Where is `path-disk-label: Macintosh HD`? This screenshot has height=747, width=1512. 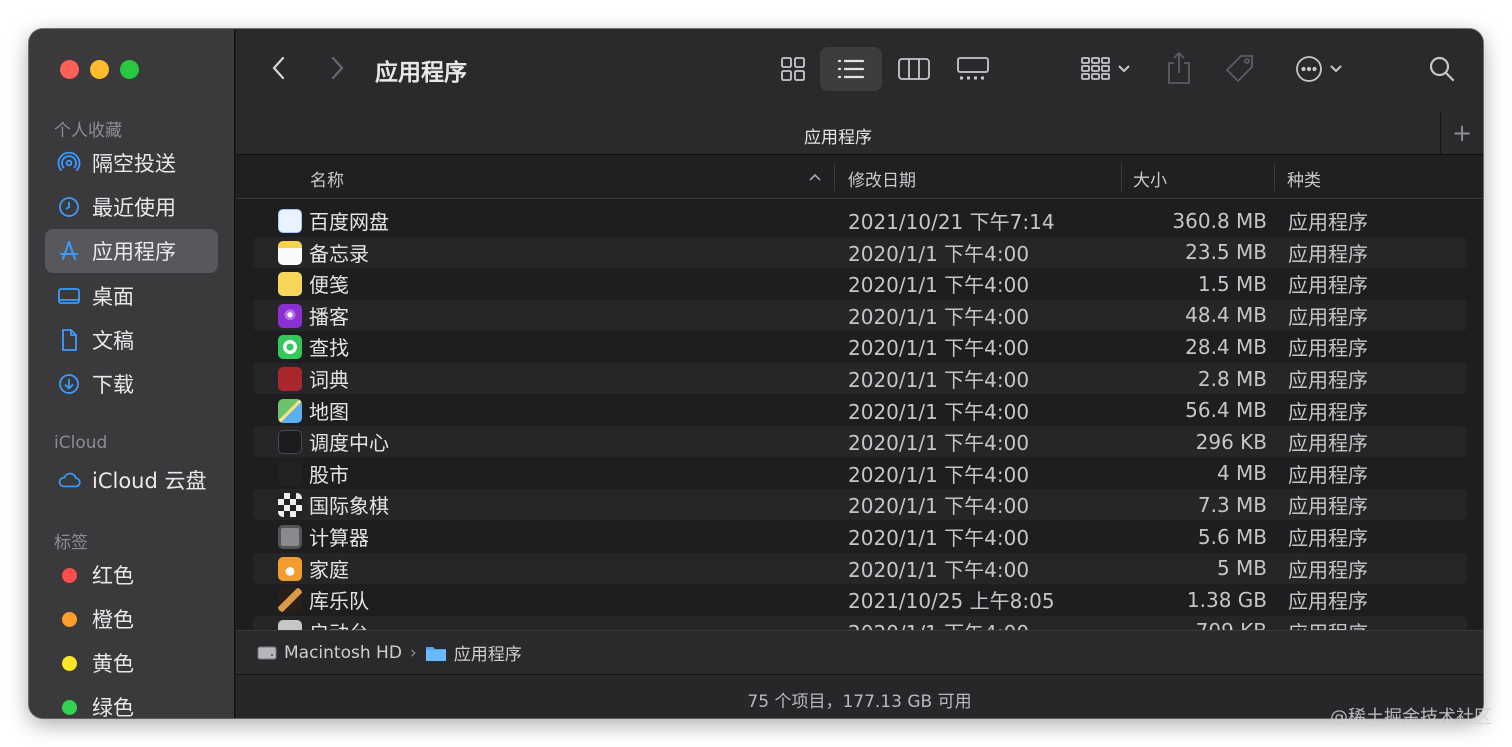
path-disk-label: Macintosh HD is located at coordinates (343, 652).